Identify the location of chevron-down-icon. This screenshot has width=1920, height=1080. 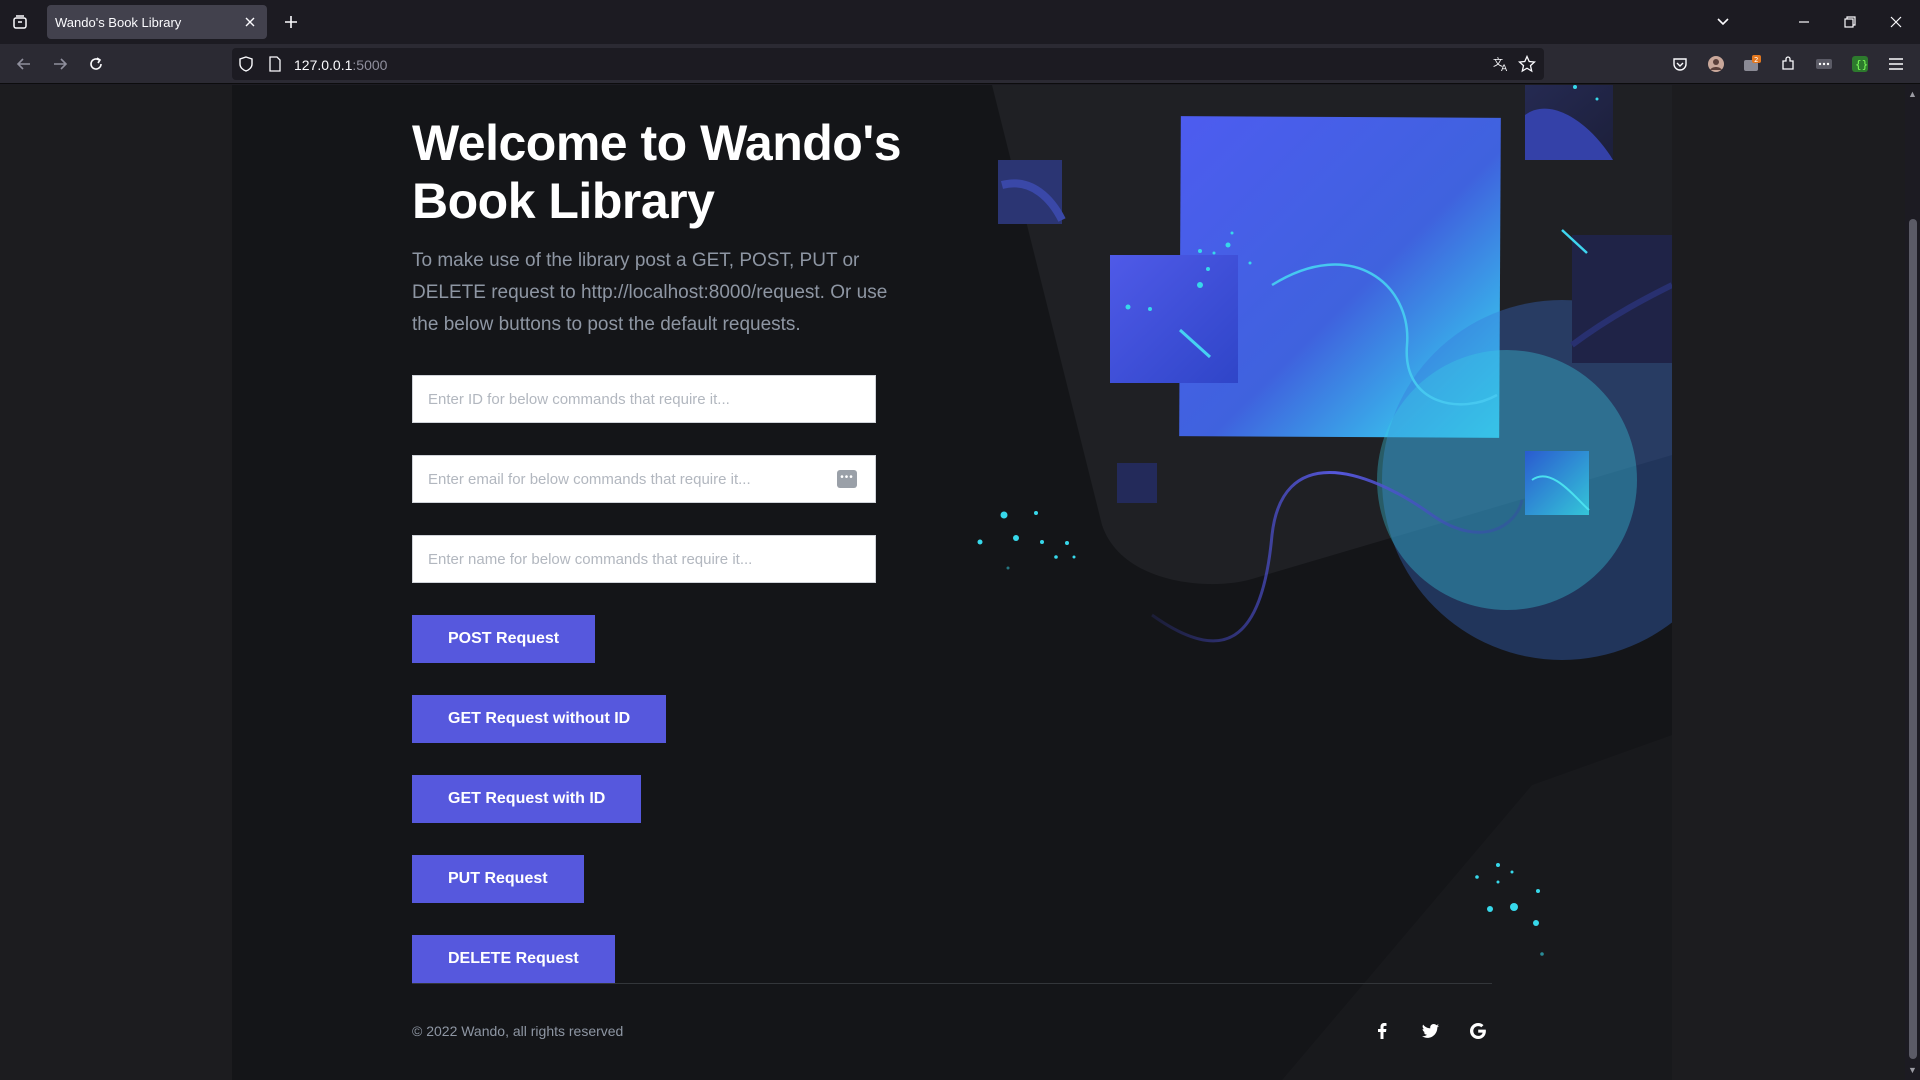
(1723, 22).